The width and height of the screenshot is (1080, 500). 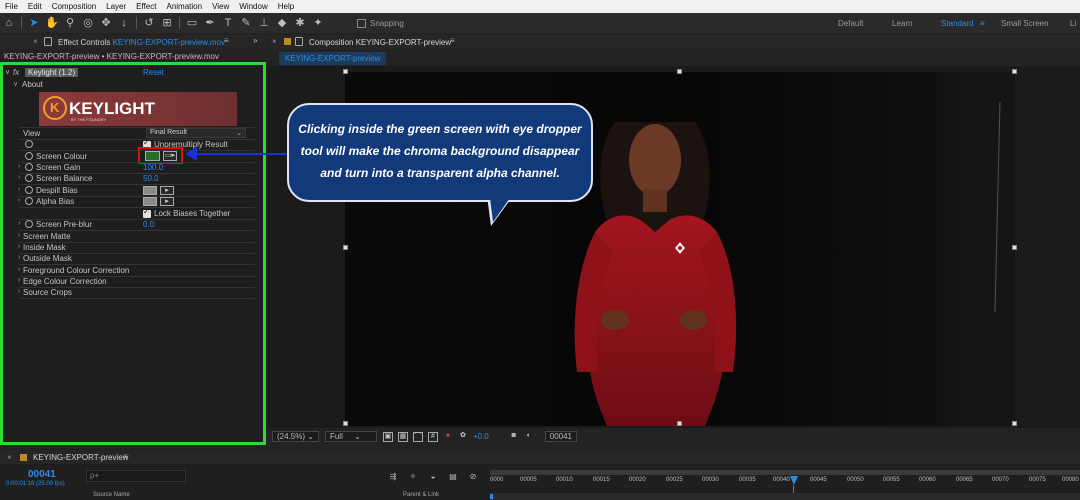 What do you see at coordinates (80, 457) in the screenshot?
I see `tab-timeline: KEYING-EXPORT-preview` at bounding box center [80, 457].